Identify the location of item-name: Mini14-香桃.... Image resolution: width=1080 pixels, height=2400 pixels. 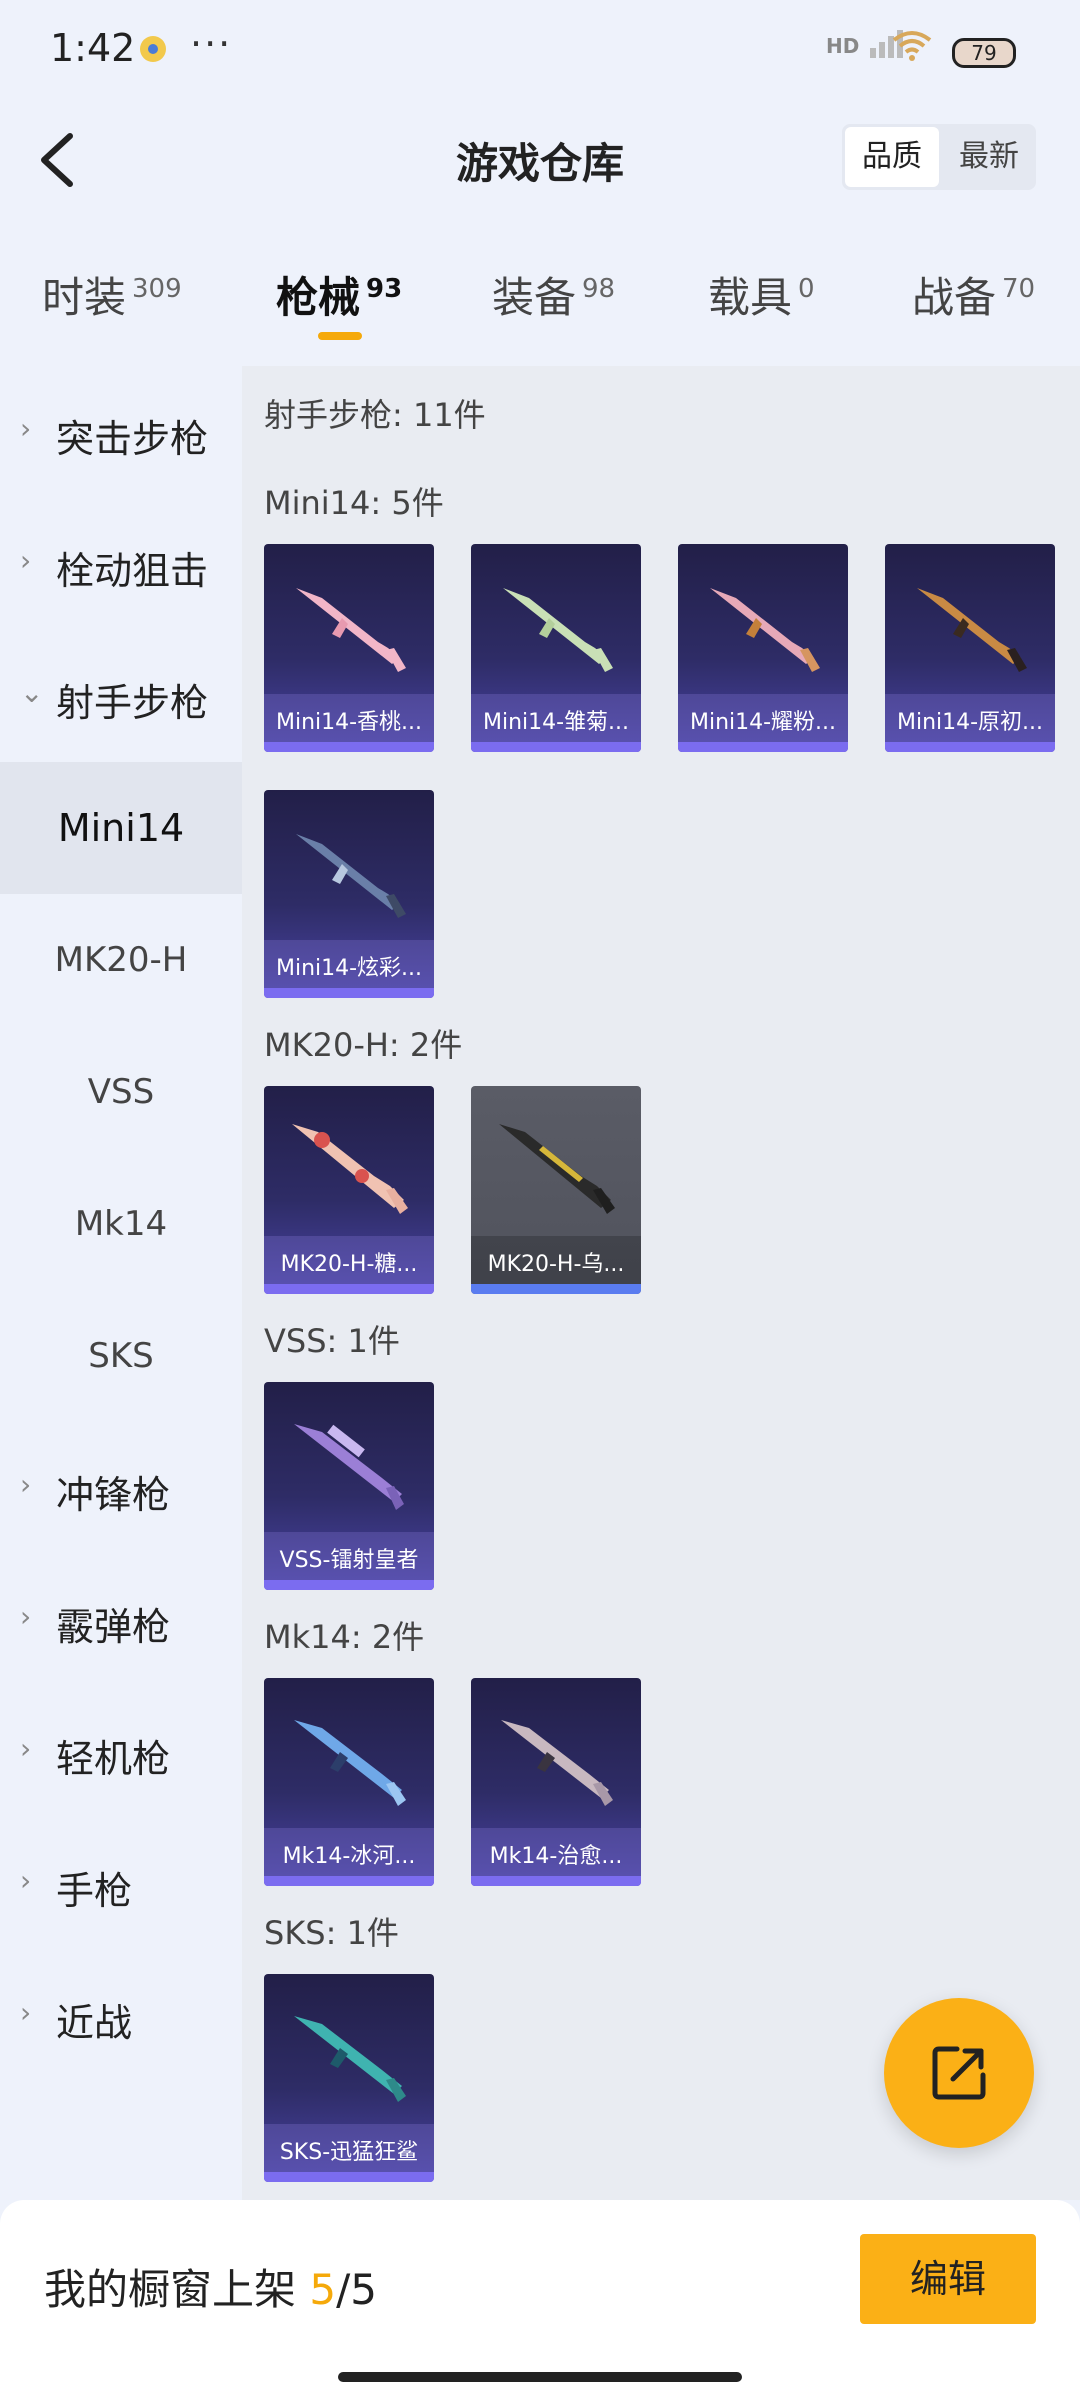
(349, 722).